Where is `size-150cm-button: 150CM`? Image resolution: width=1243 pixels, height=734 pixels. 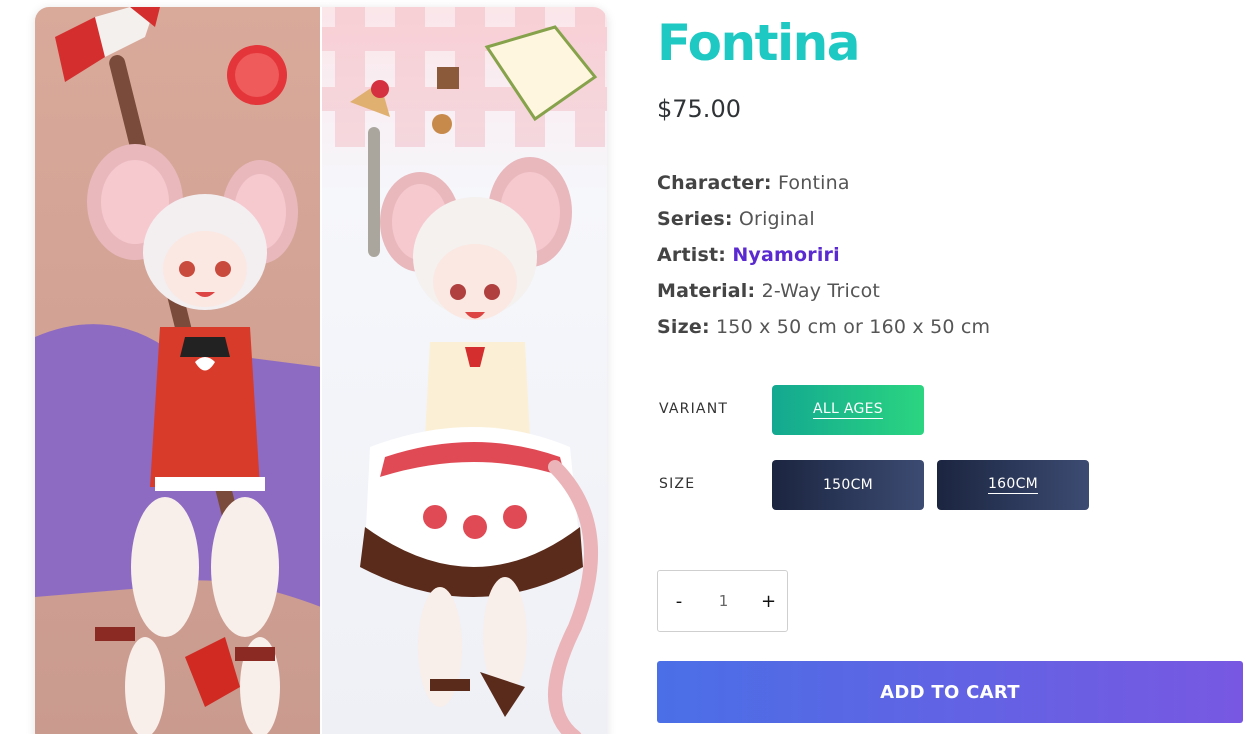 size-150cm-button: 150CM is located at coordinates (848, 485).